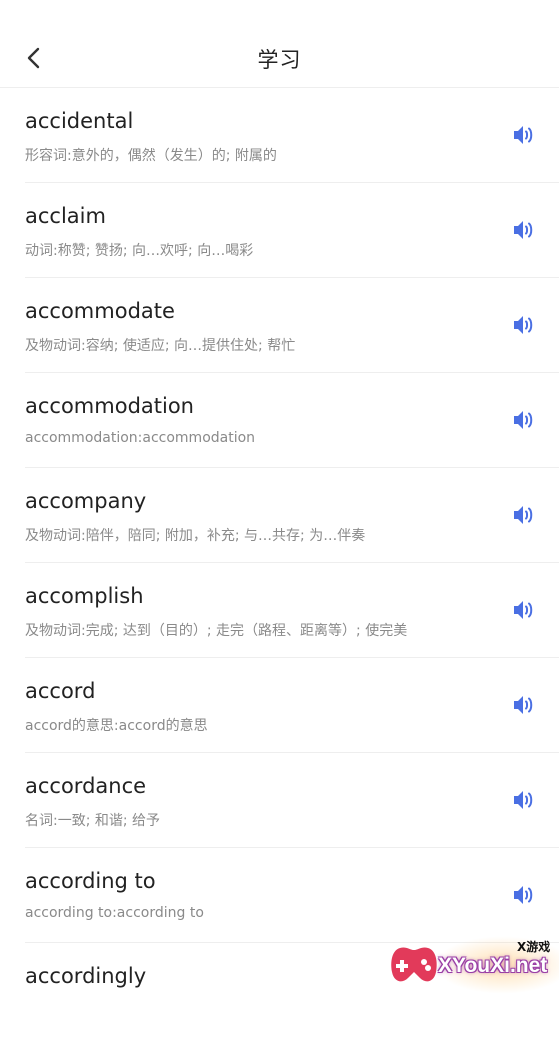  Describe the element at coordinates (100, 311) in the screenshot. I see `word-text: accommodate` at that location.